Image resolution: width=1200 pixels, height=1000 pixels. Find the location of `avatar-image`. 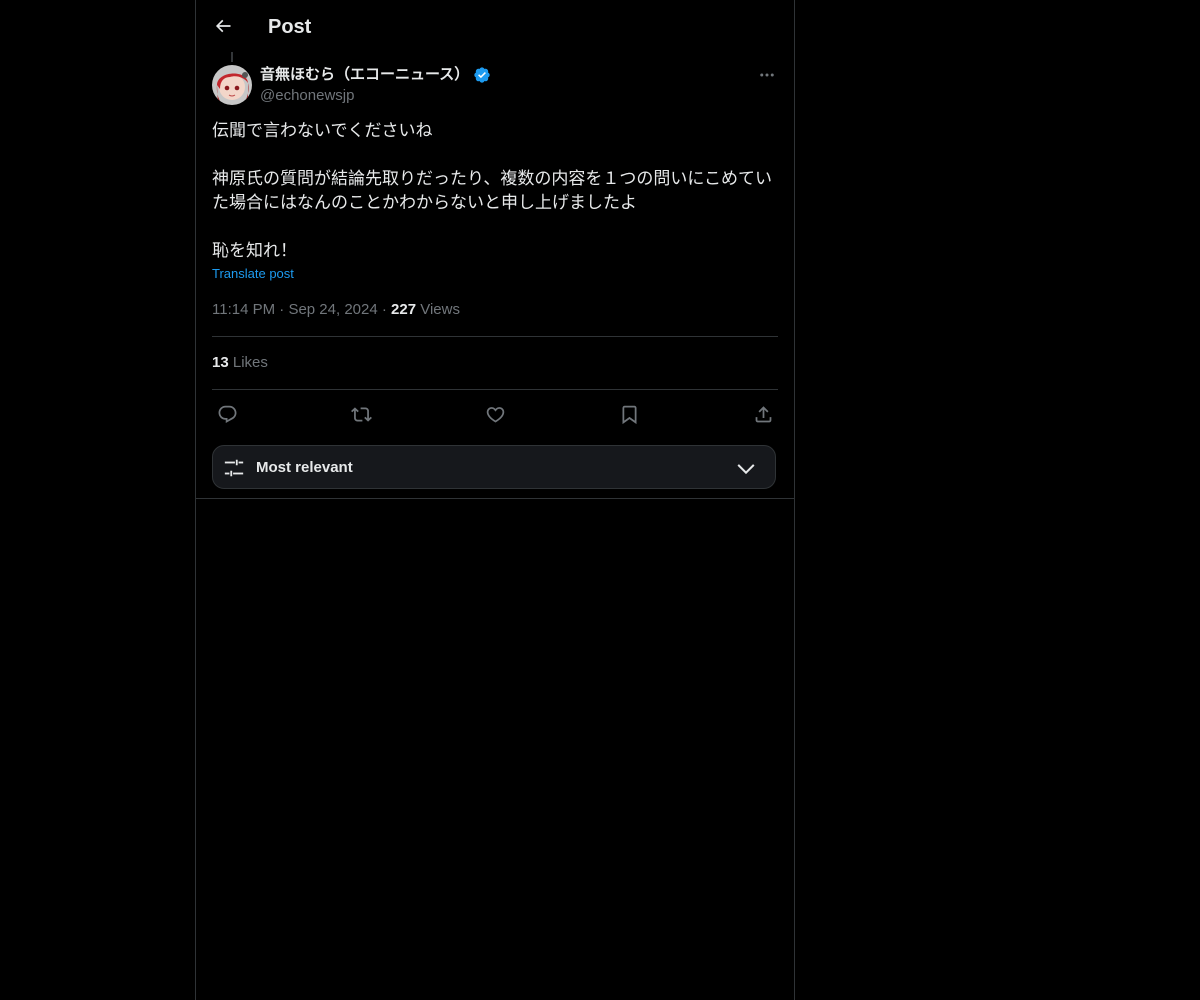

avatar-image is located at coordinates (232, 85).